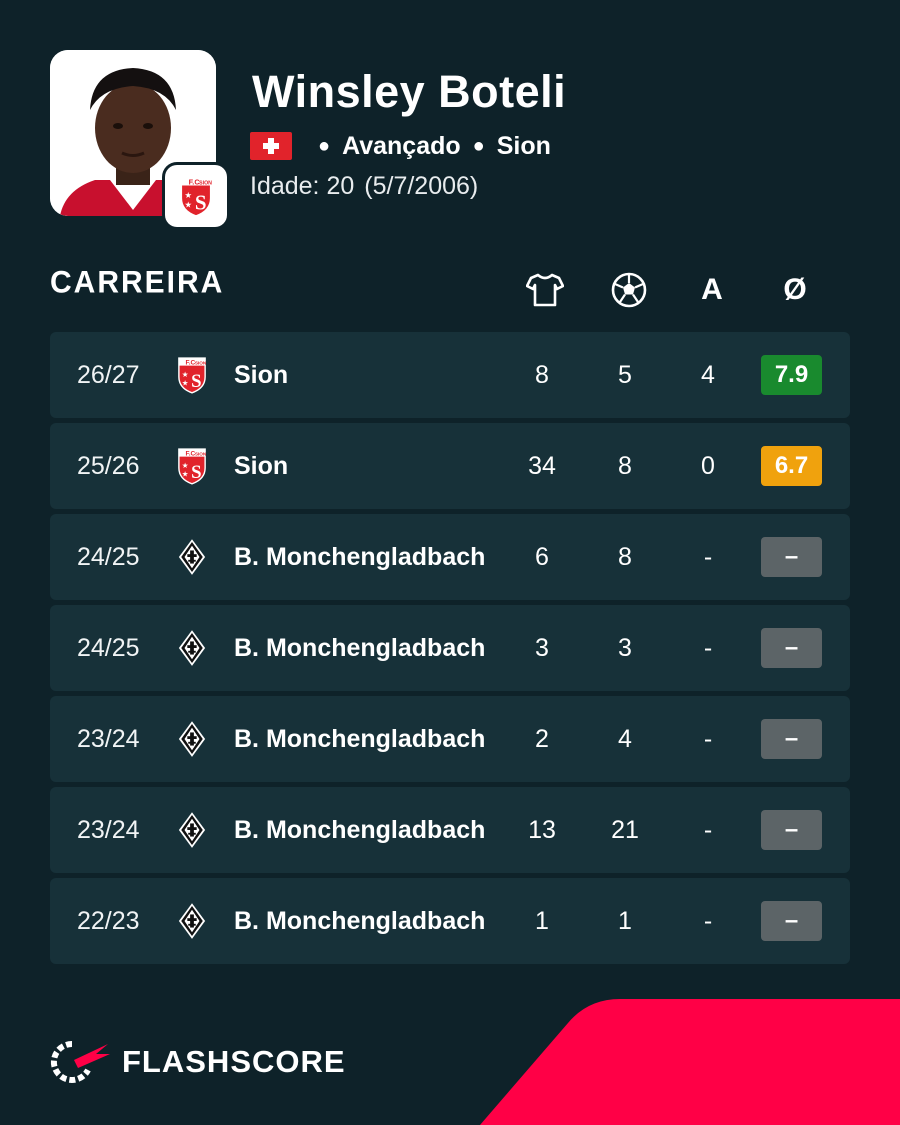 The image size is (900, 1125). What do you see at coordinates (625, 829) in the screenshot?
I see `goals: 21` at bounding box center [625, 829].